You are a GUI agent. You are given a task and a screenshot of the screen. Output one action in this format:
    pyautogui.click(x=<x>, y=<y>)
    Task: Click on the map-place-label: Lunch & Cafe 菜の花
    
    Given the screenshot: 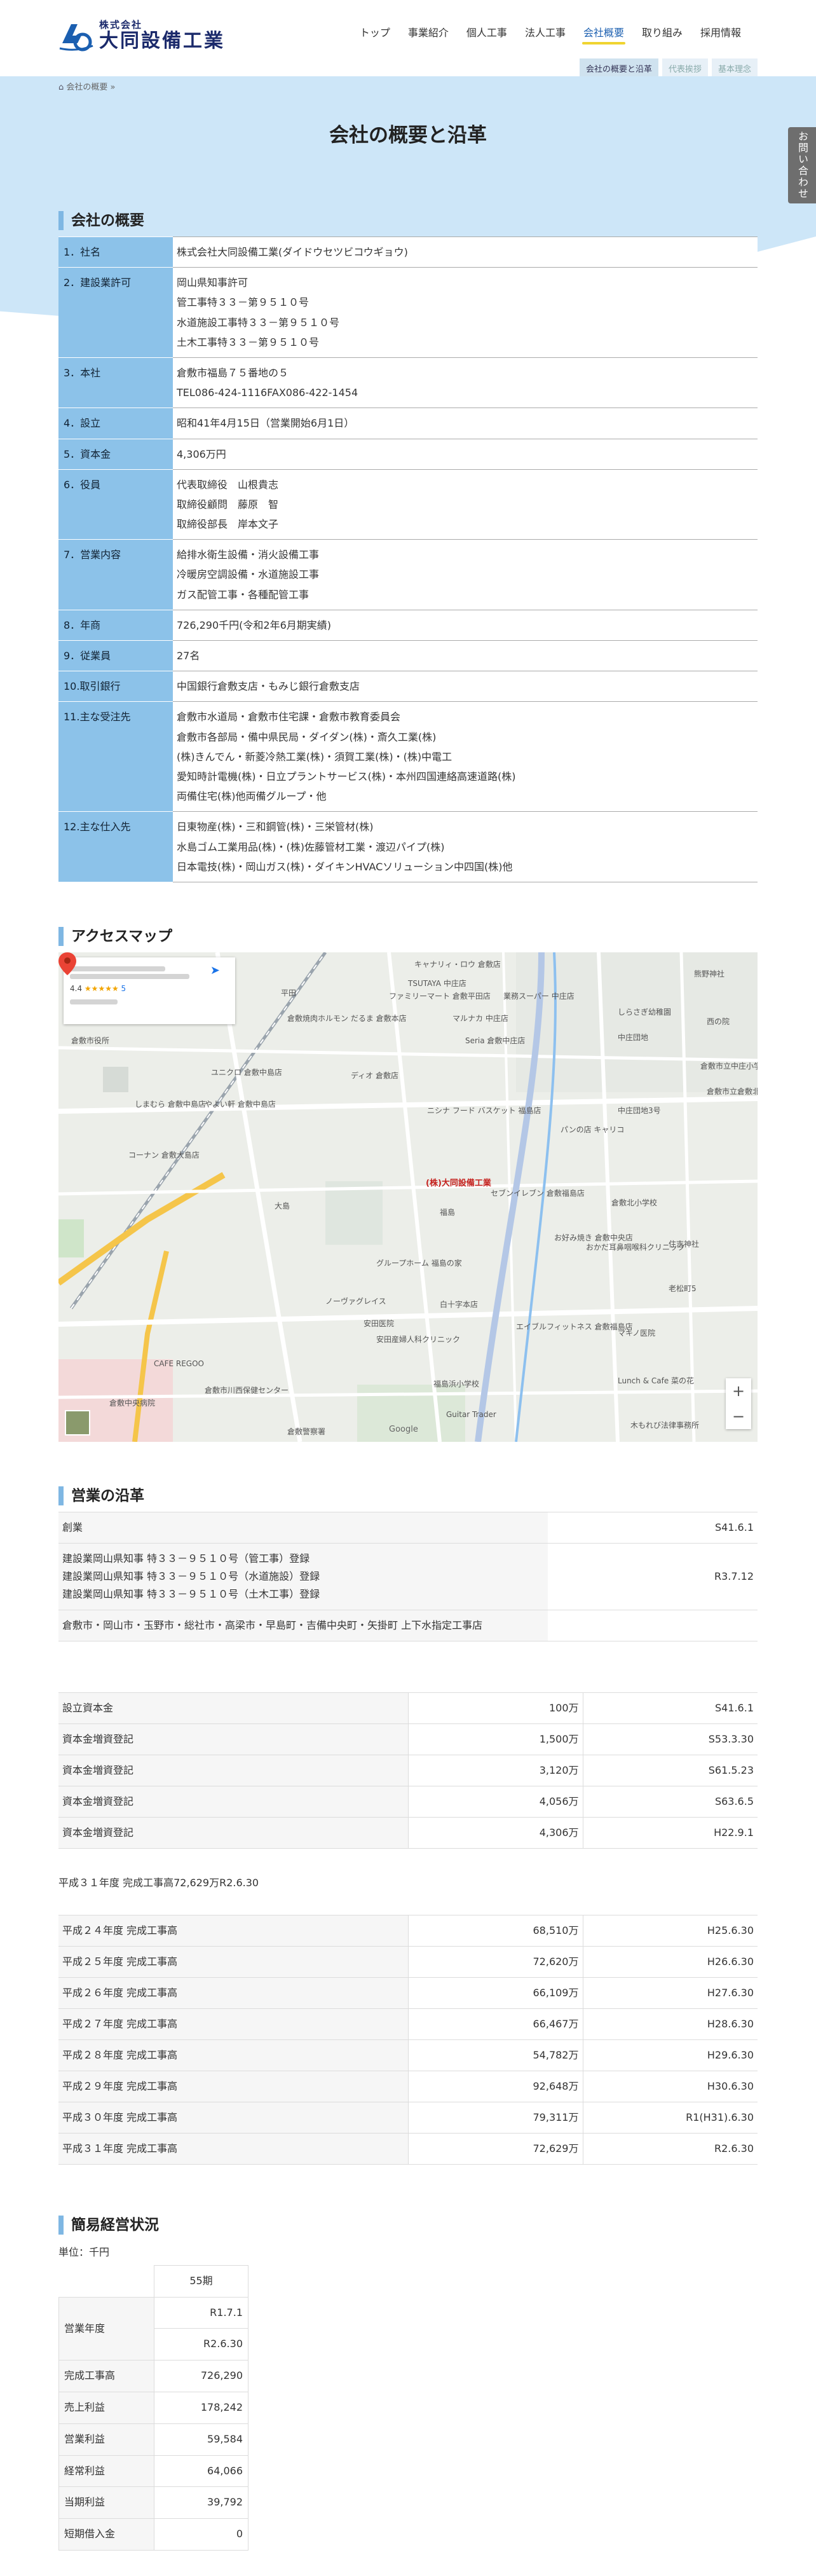 What is the action you would take?
    pyautogui.click(x=656, y=1380)
    